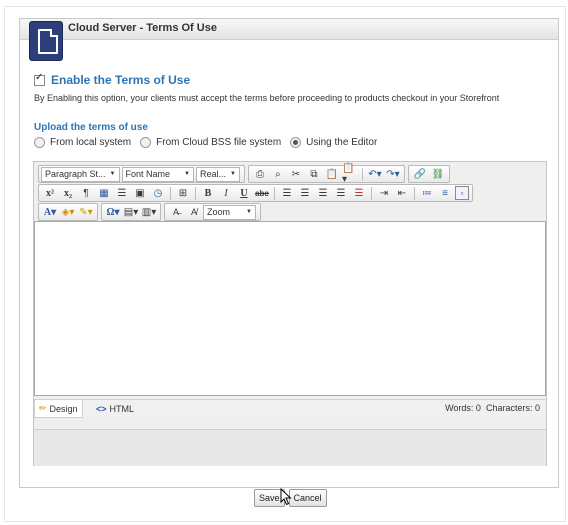  What do you see at coordinates (359, 193) in the screenshot?
I see `justify-none-icon: ☰` at bounding box center [359, 193].